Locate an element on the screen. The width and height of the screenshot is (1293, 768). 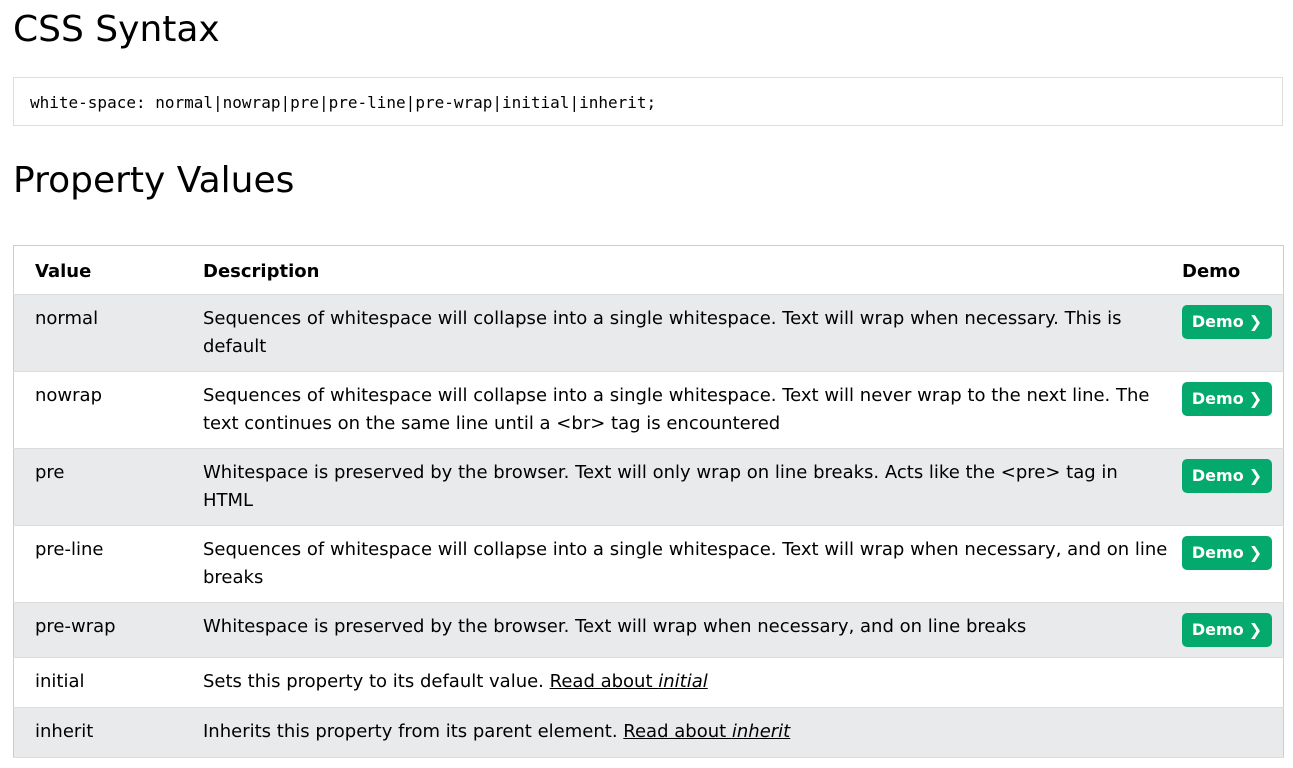
link-emphasis: initial is located at coordinates (683, 681).